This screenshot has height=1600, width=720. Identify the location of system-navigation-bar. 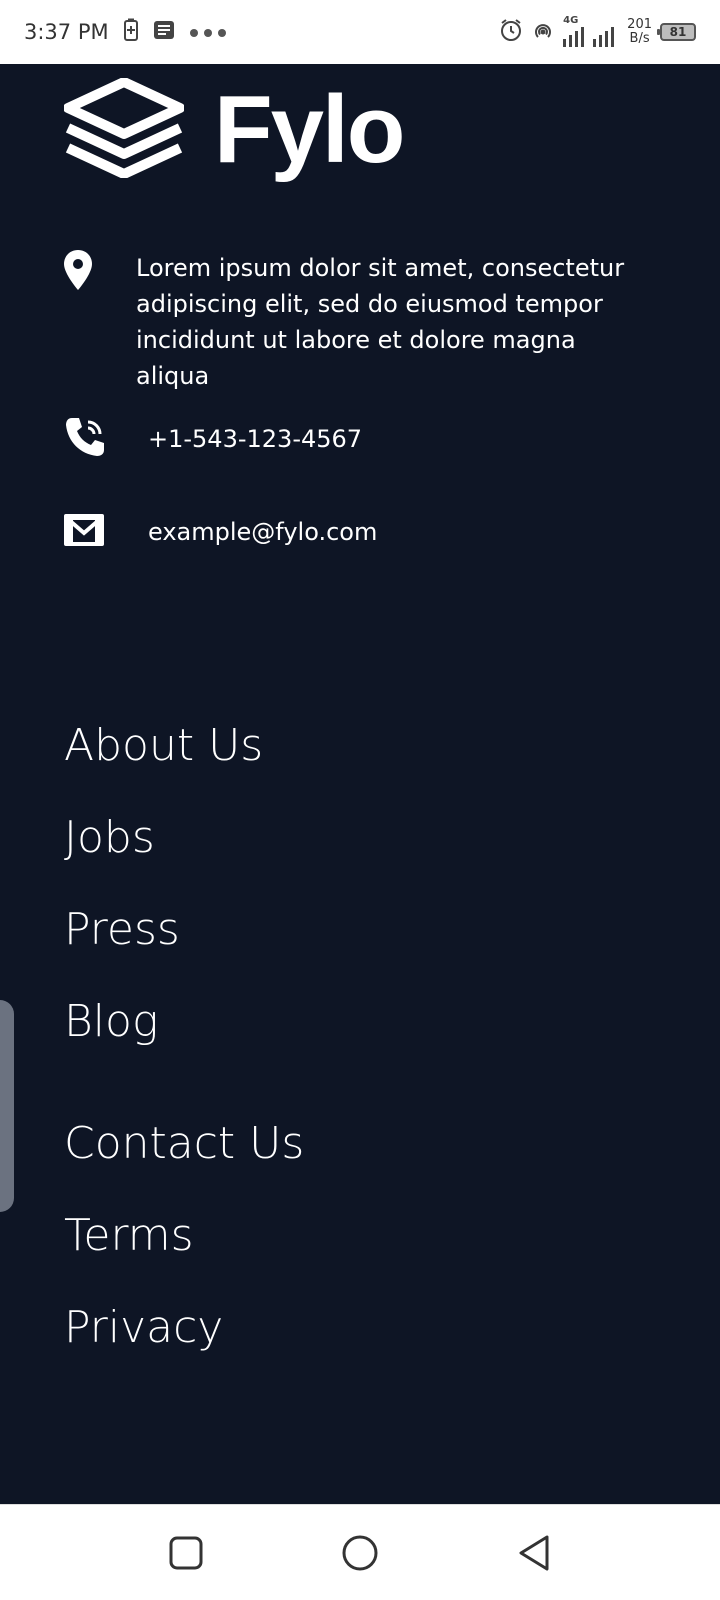
(360, 1552).